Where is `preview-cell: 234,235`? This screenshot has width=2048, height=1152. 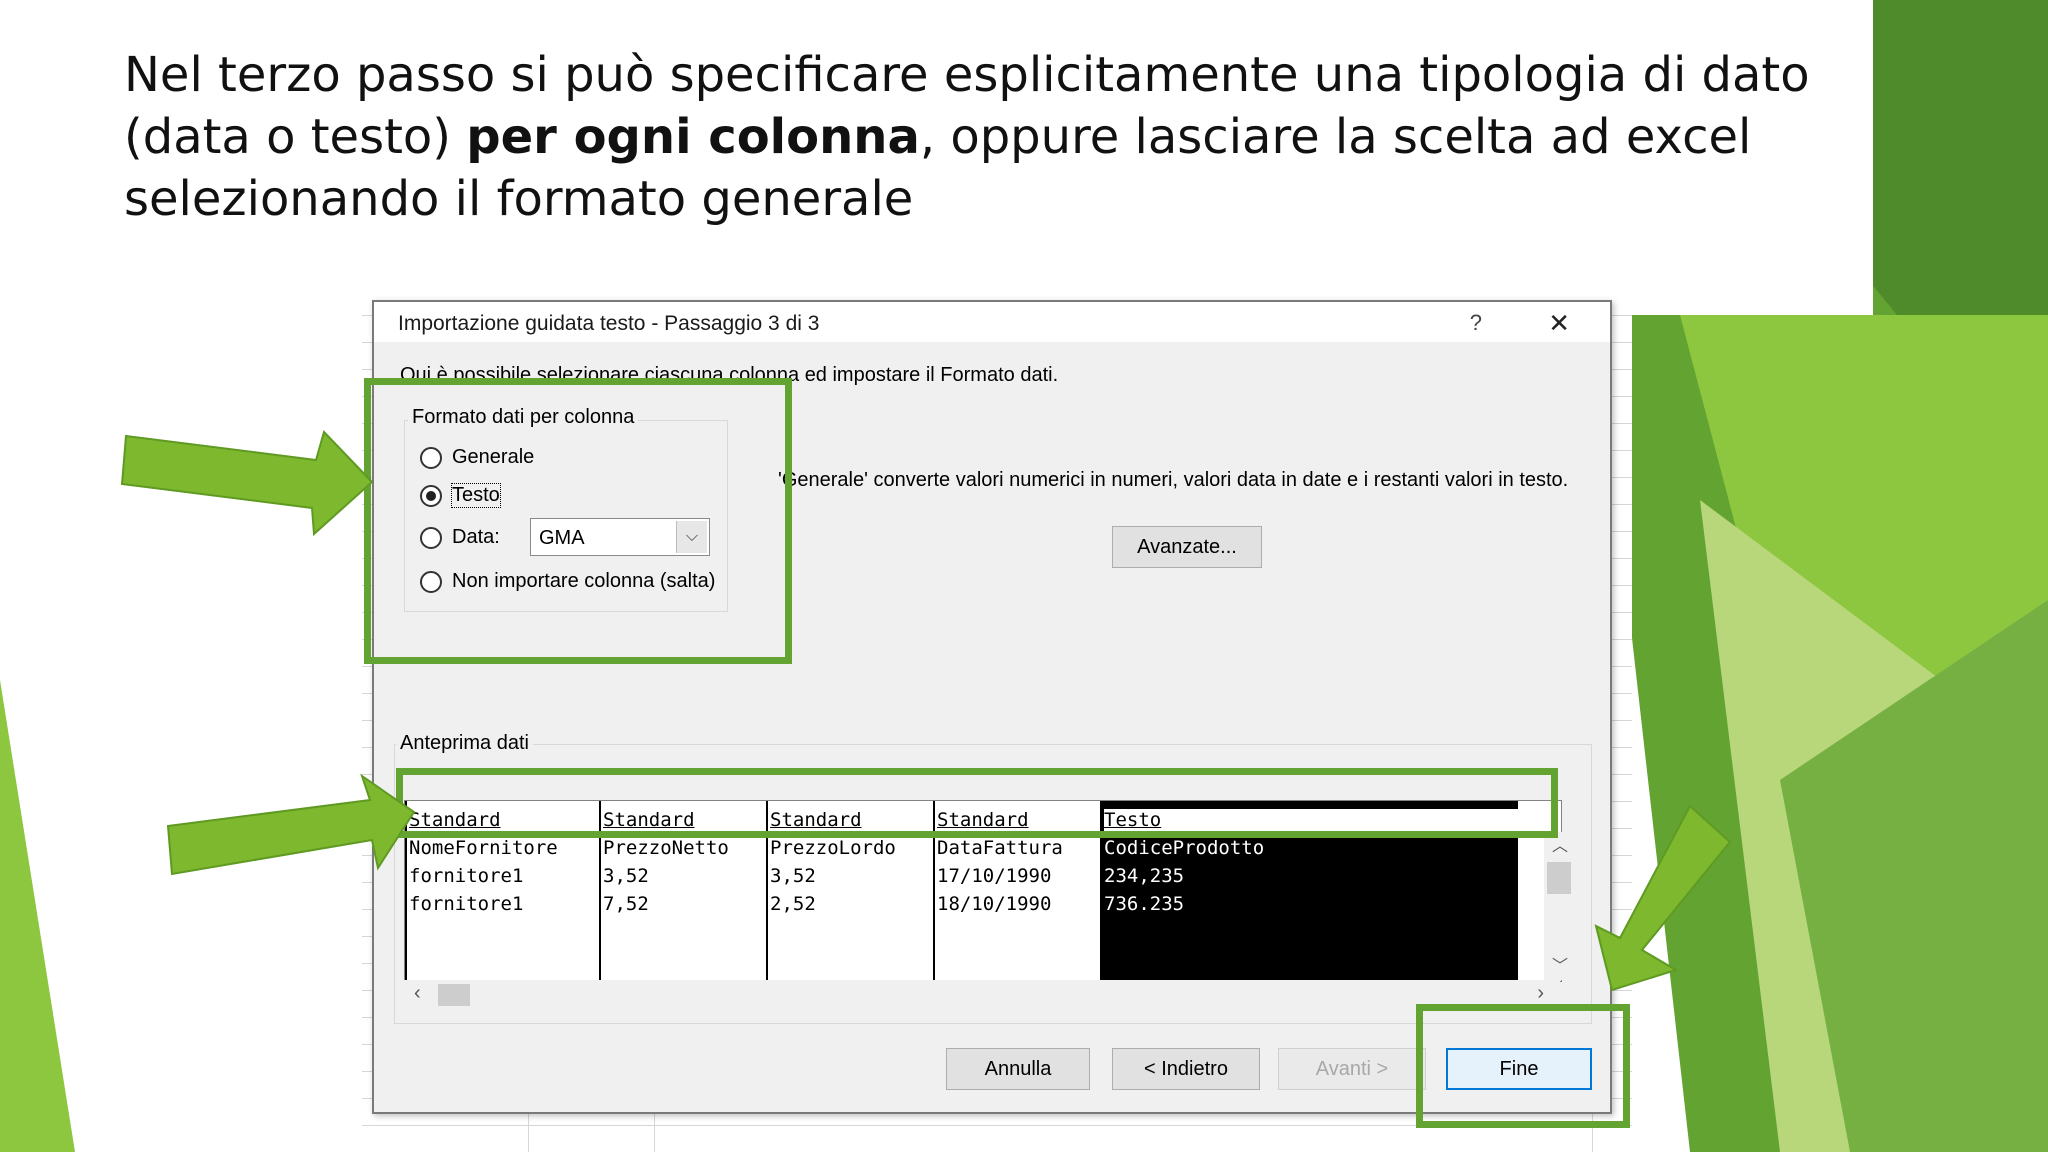 preview-cell: 234,235 is located at coordinates (1144, 876).